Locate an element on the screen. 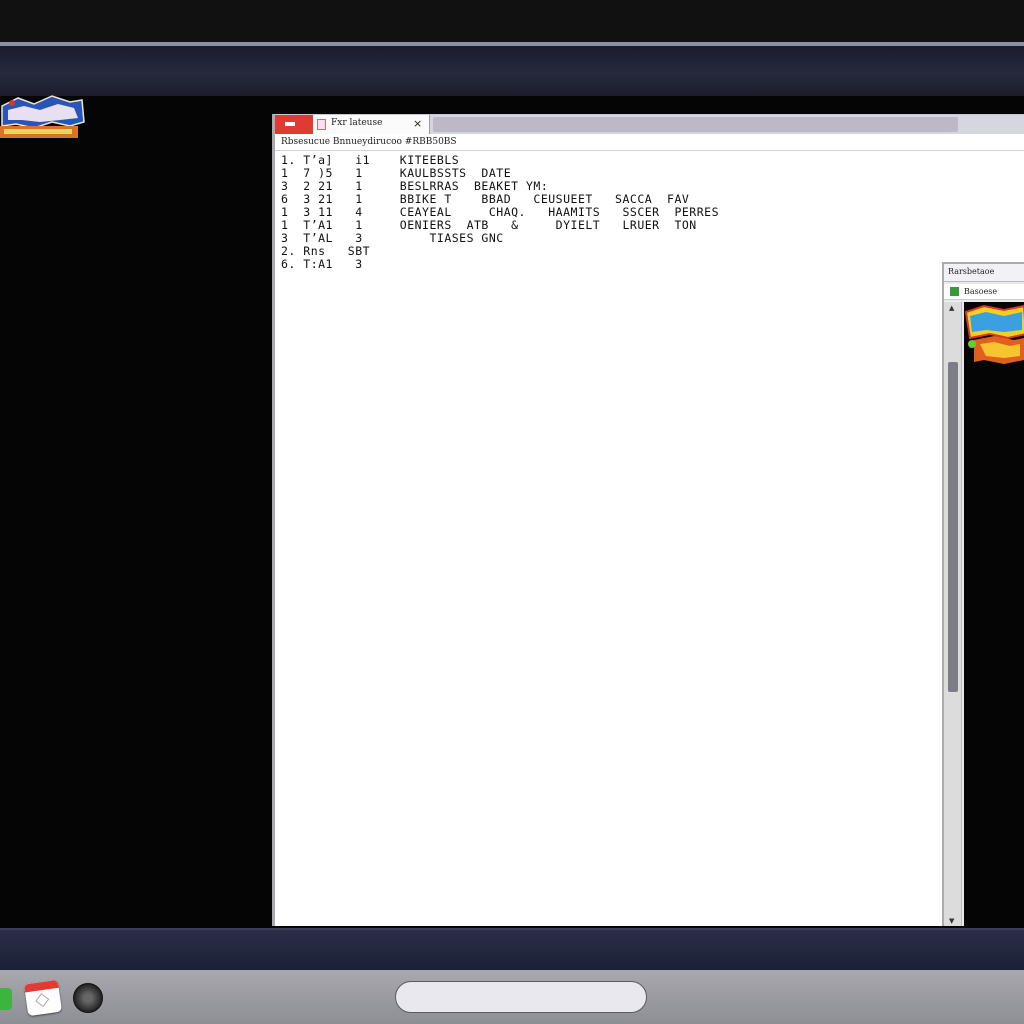 The width and height of the screenshot is (1024, 1024). document-icon is located at coordinates (321, 124).